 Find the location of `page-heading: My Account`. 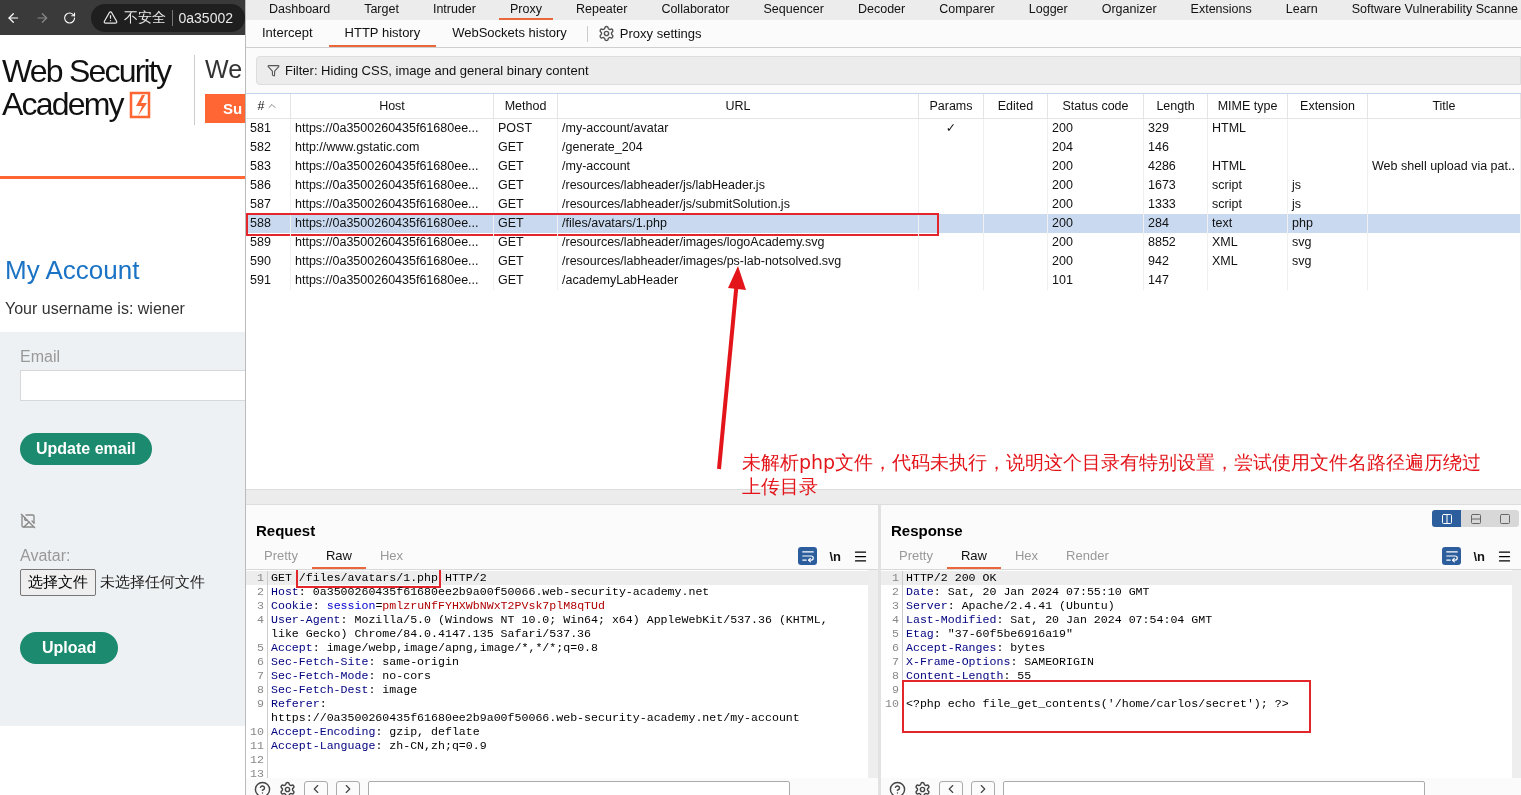

page-heading: My Account is located at coordinates (73, 270).